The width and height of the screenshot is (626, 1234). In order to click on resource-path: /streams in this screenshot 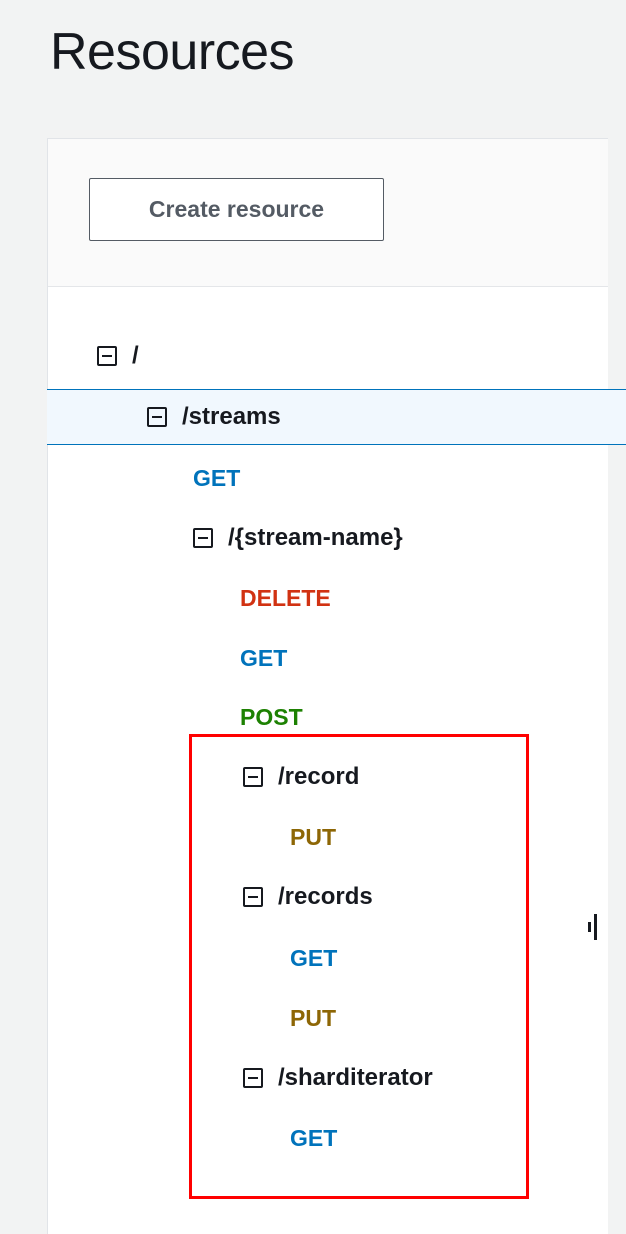, I will do `click(231, 416)`.